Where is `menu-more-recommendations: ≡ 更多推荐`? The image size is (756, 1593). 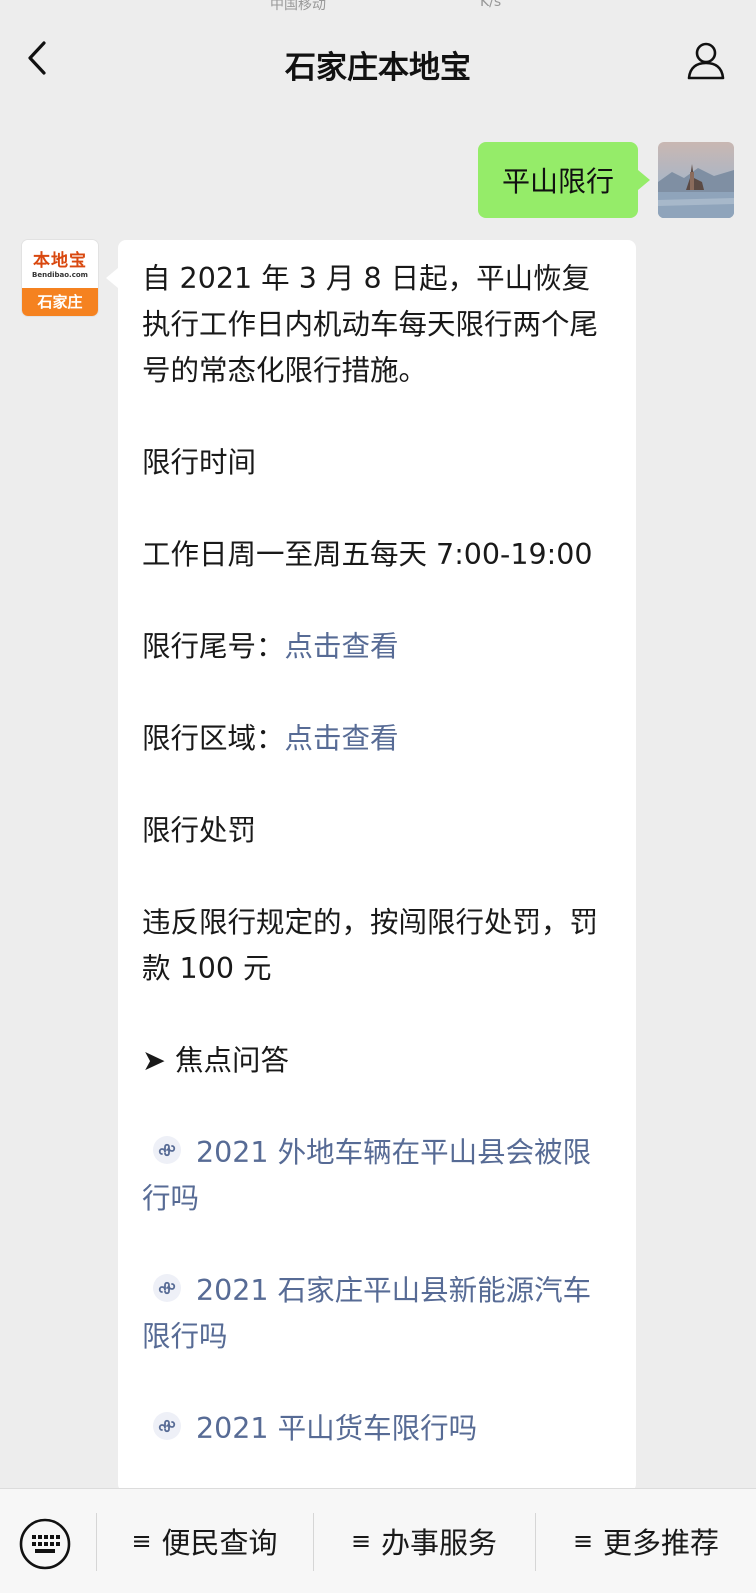 menu-more-recommendations: ≡ 更多推荐 is located at coordinates (646, 1541).